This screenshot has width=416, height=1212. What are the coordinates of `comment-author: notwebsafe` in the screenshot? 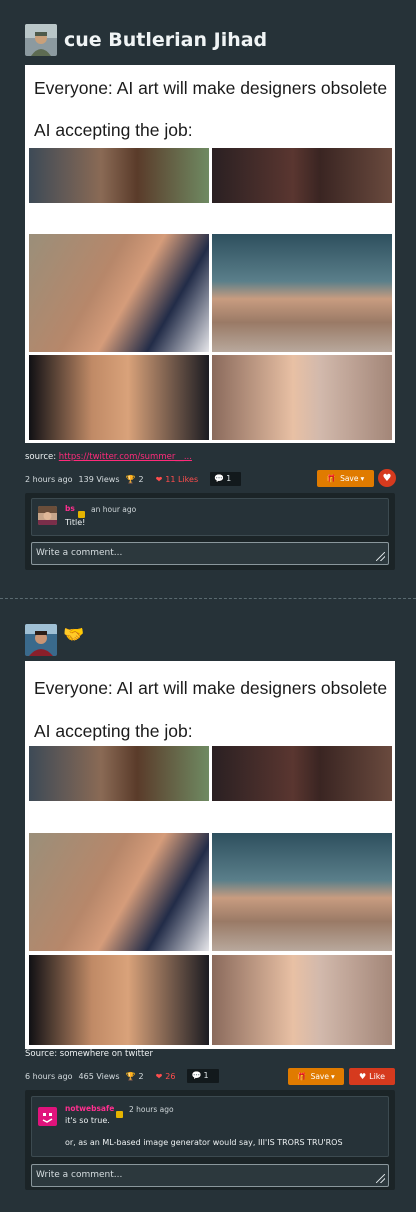 It's located at (89, 1108).